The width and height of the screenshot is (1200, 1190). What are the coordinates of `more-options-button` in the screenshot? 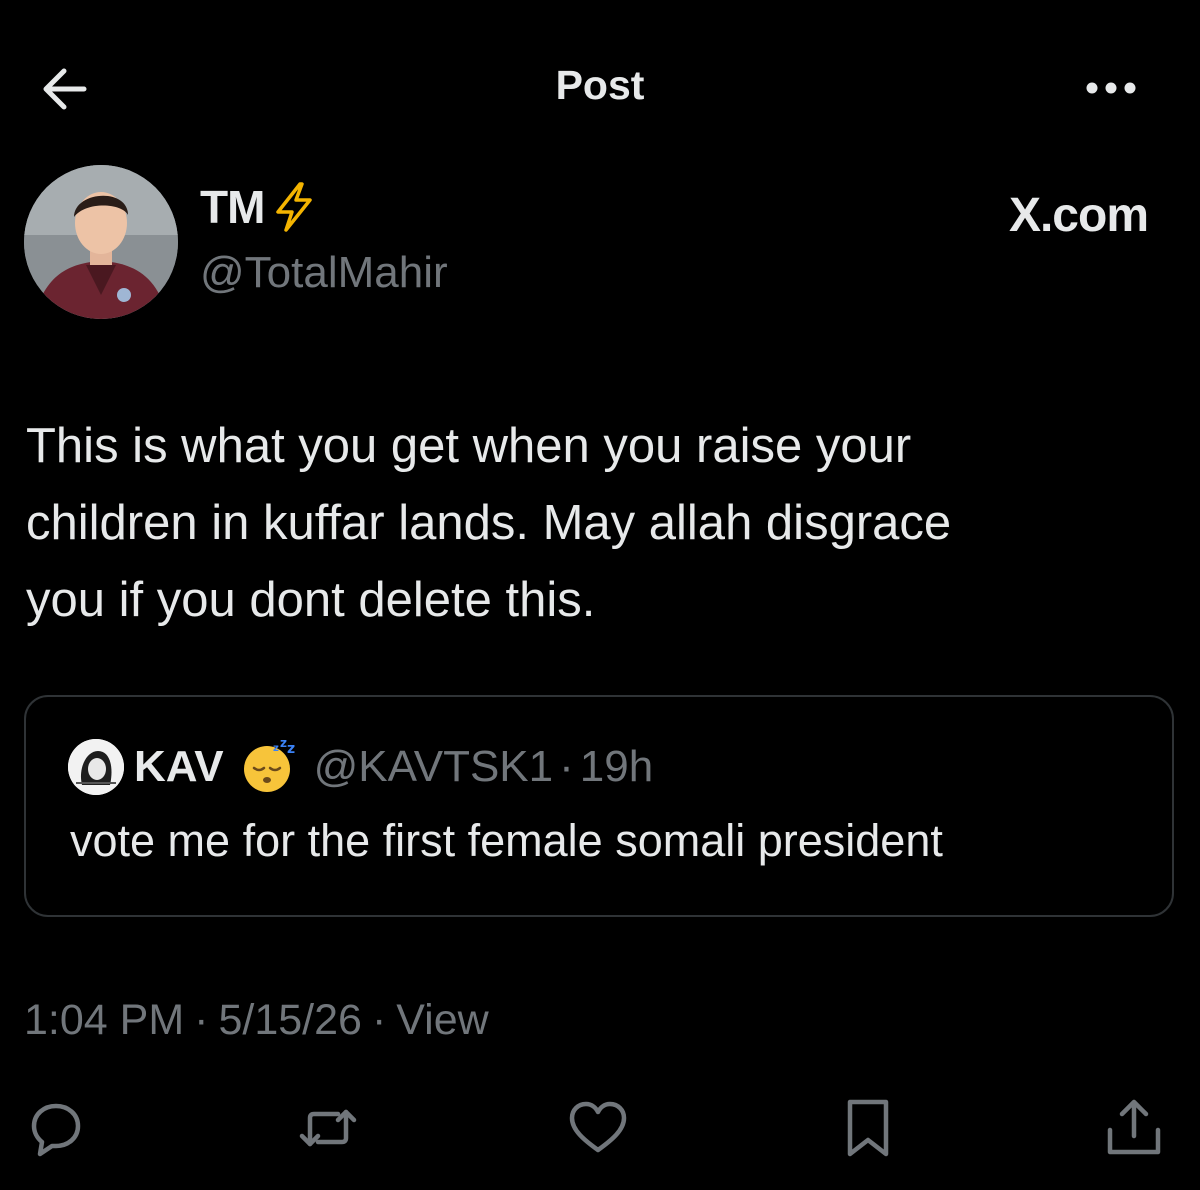 It's located at (1112, 88).